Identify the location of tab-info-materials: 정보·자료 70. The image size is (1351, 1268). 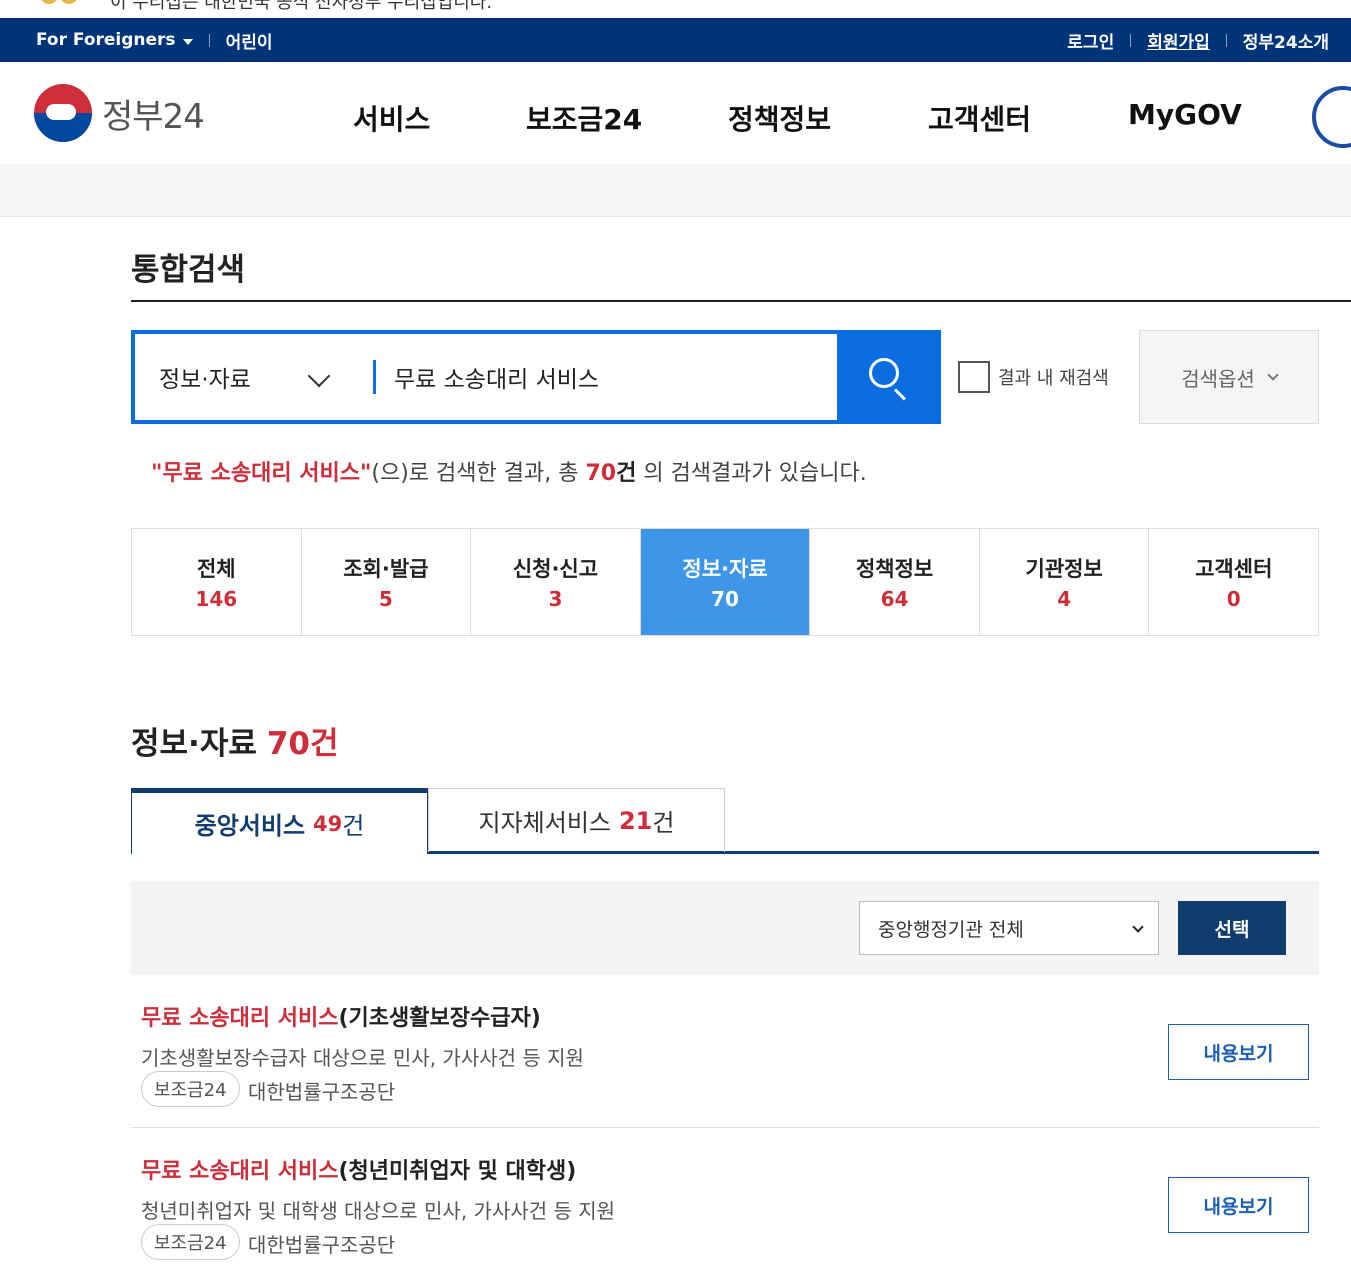
(725, 582).